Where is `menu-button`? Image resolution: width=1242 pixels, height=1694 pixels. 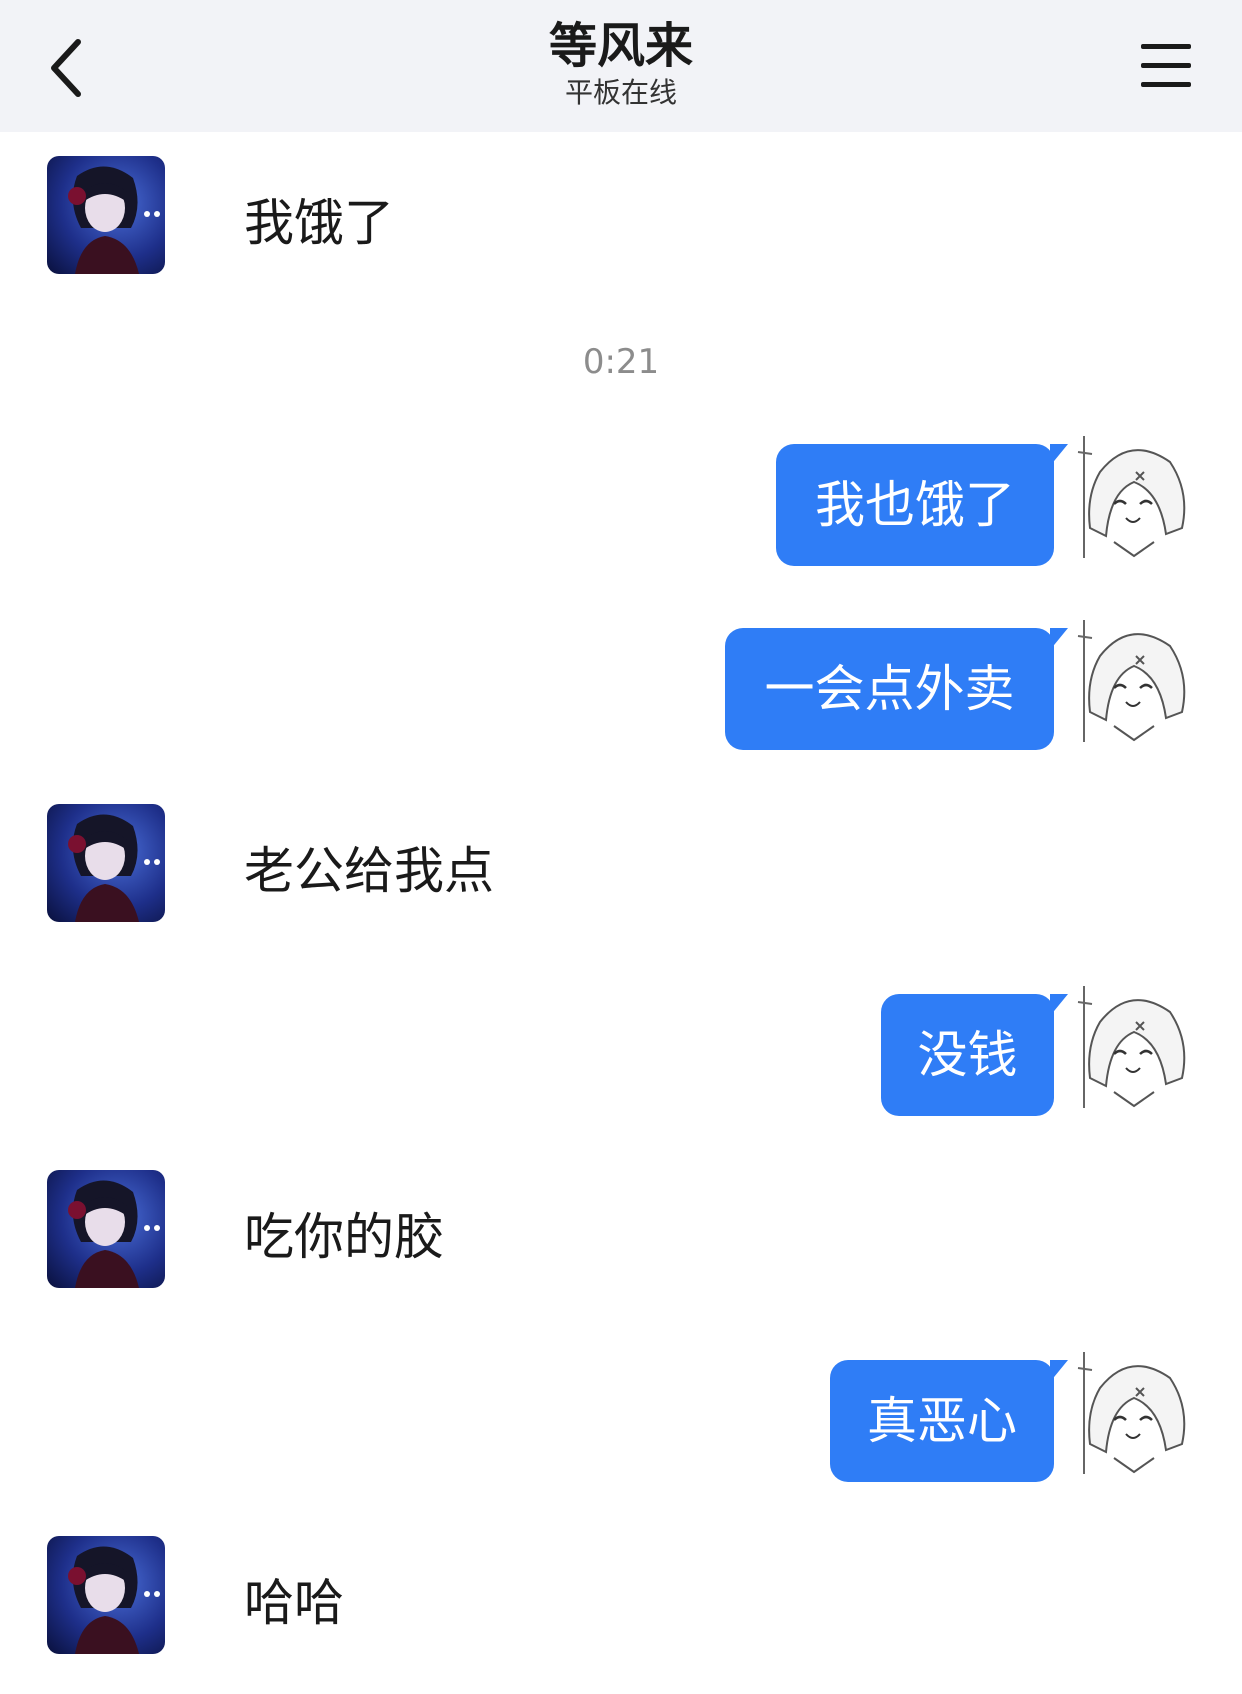 menu-button is located at coordinates (1166, 66).